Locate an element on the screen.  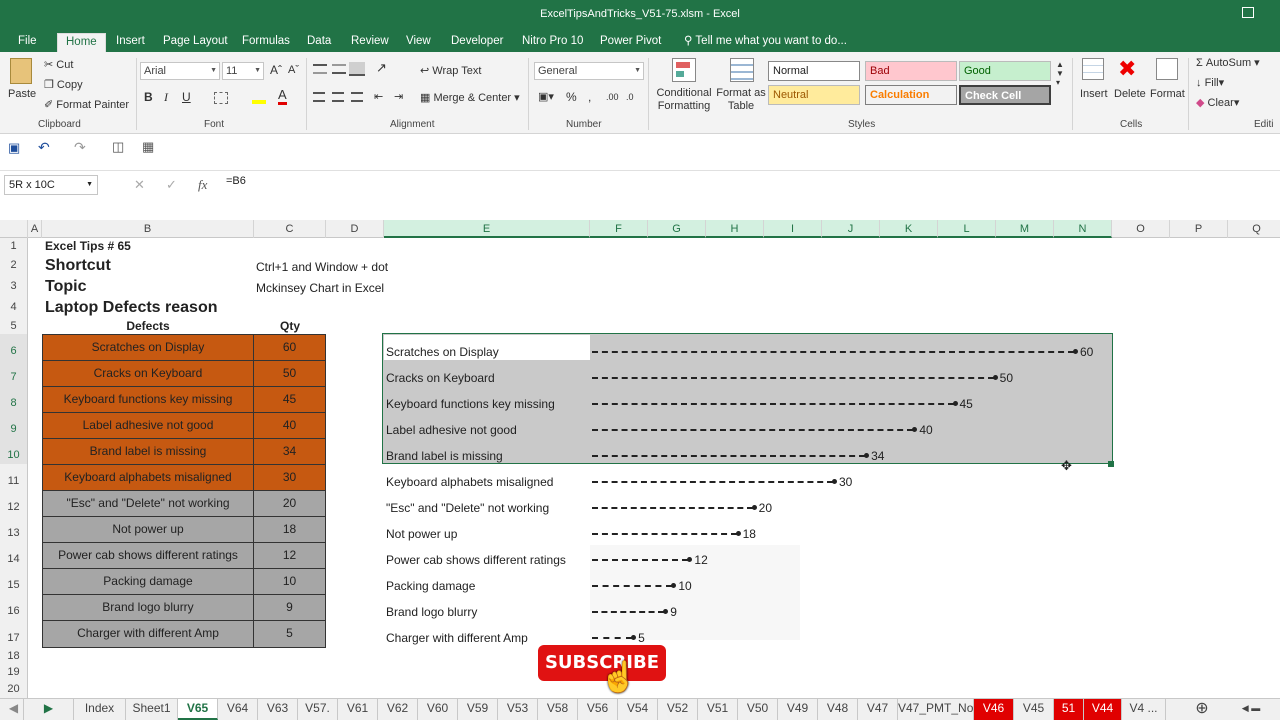
sheet-tab: V57. is located at coordinates (318, 709).